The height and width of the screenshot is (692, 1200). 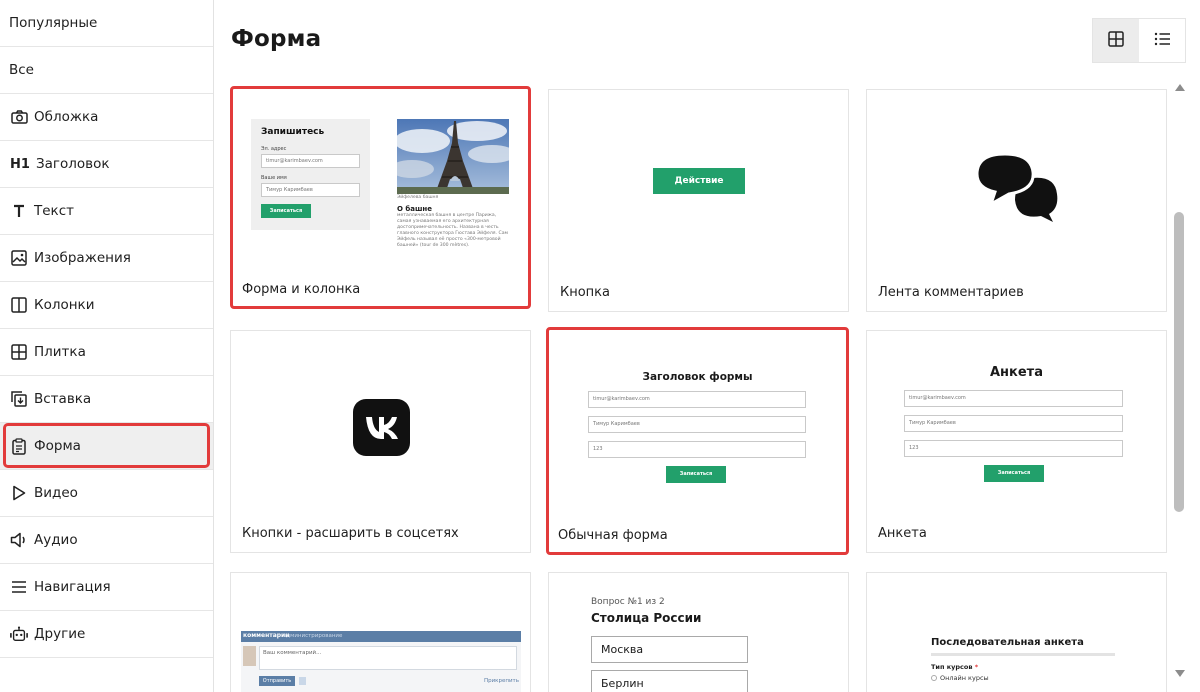 What do you see at coordinates (56, 540) in the screenshot?
I see `sidebar-item-label: Аудио` at bounding box center [56, 540].